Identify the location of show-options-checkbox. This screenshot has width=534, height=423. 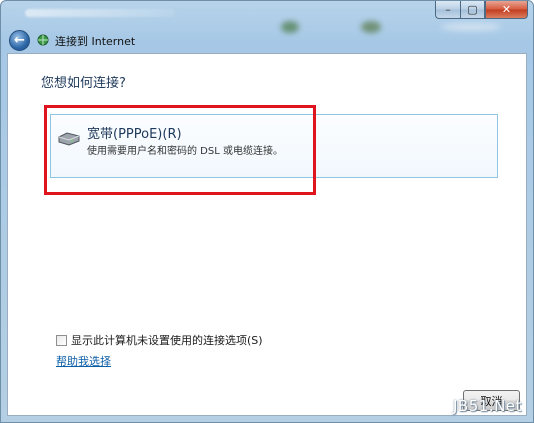
(61, 340).